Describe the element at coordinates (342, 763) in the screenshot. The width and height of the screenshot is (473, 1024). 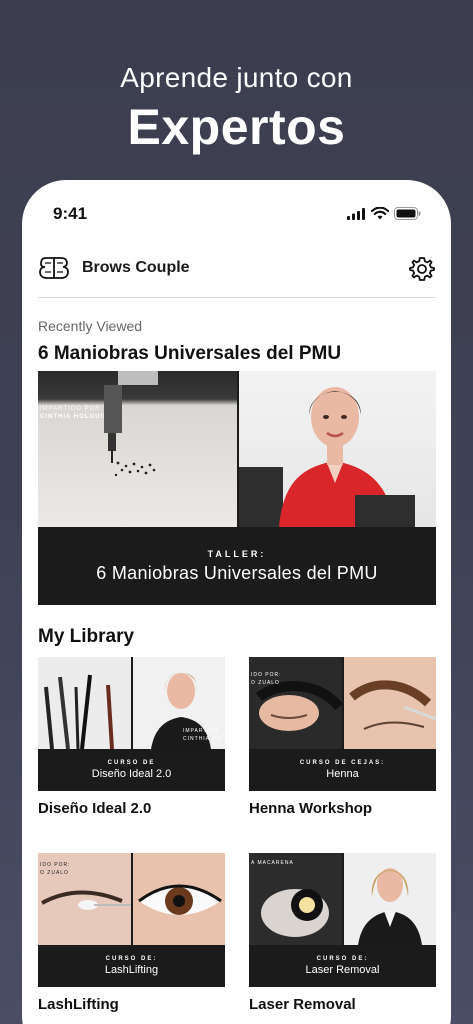
I see `thumb-kicker: CURSO DE CEJAS:` at that location.